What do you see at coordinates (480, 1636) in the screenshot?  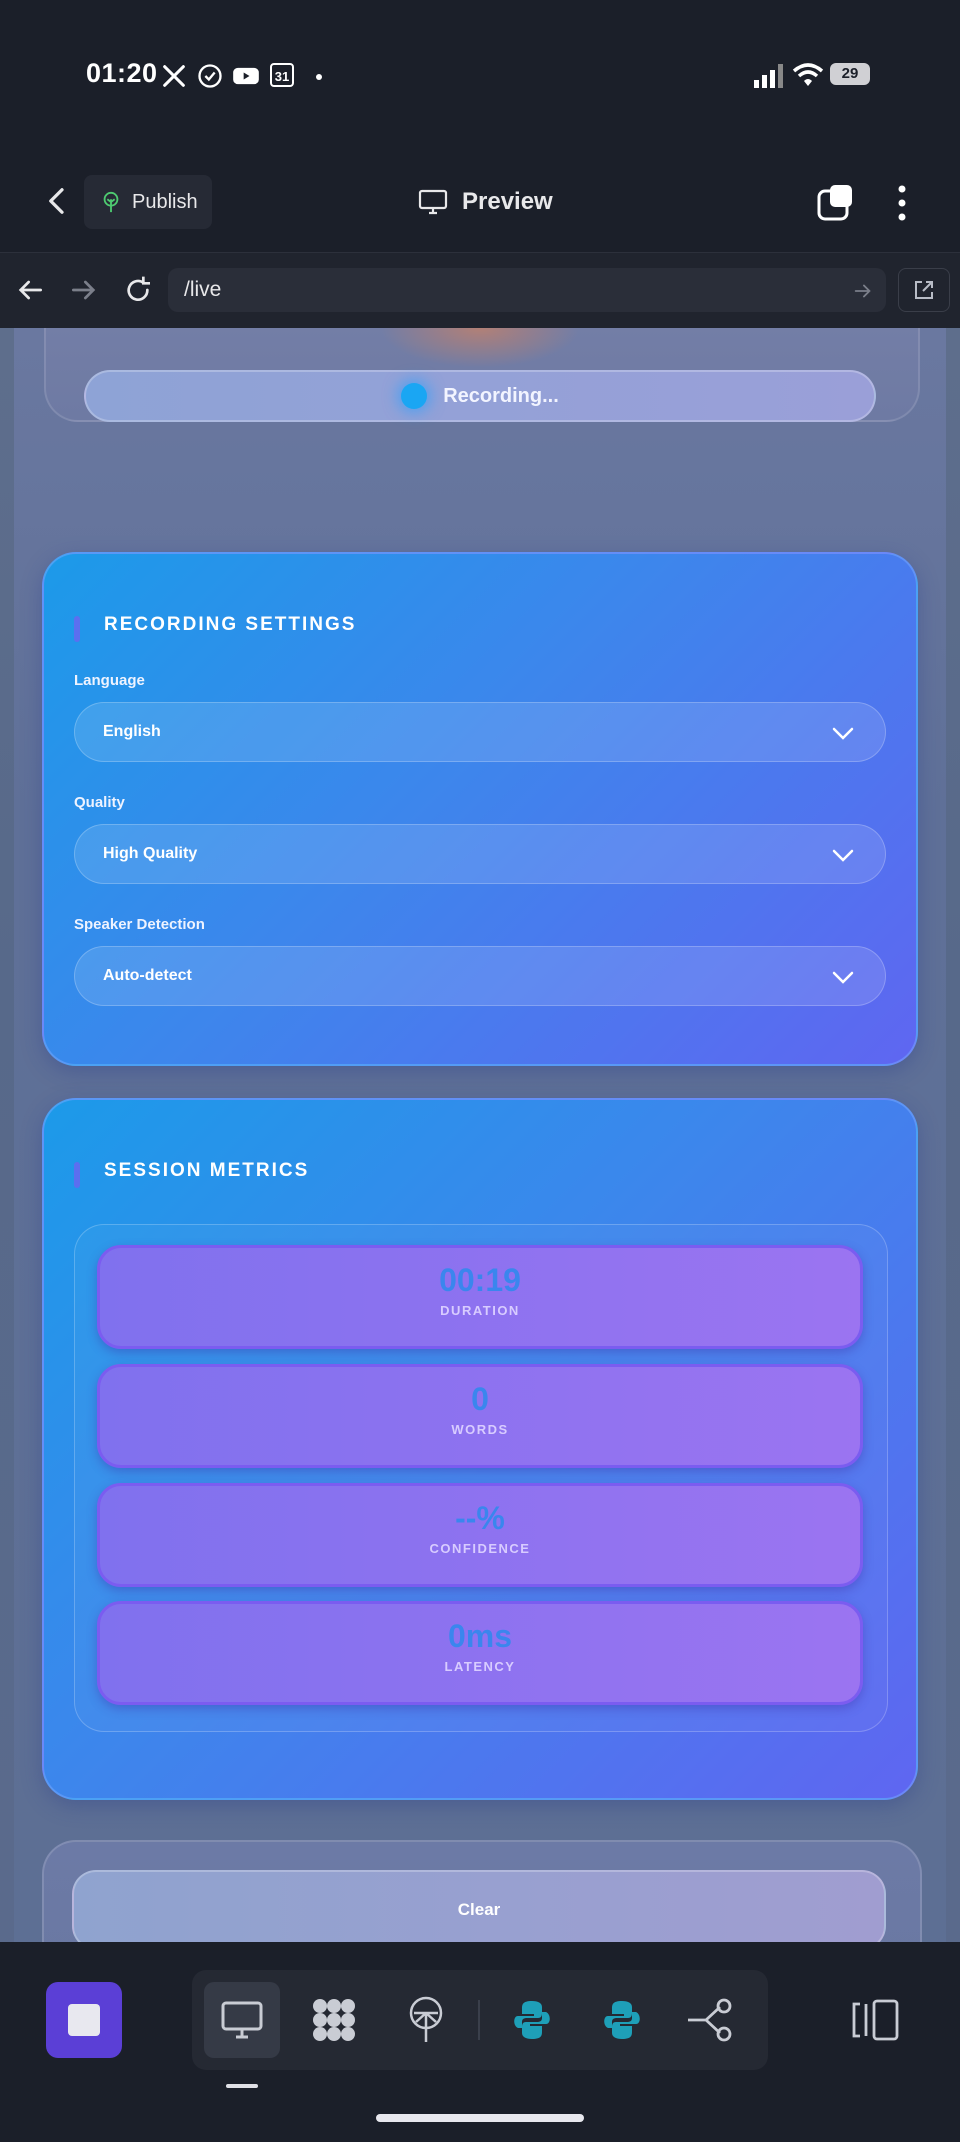 I see `metric-value: 0ms` at bounding box center [480, 1636].